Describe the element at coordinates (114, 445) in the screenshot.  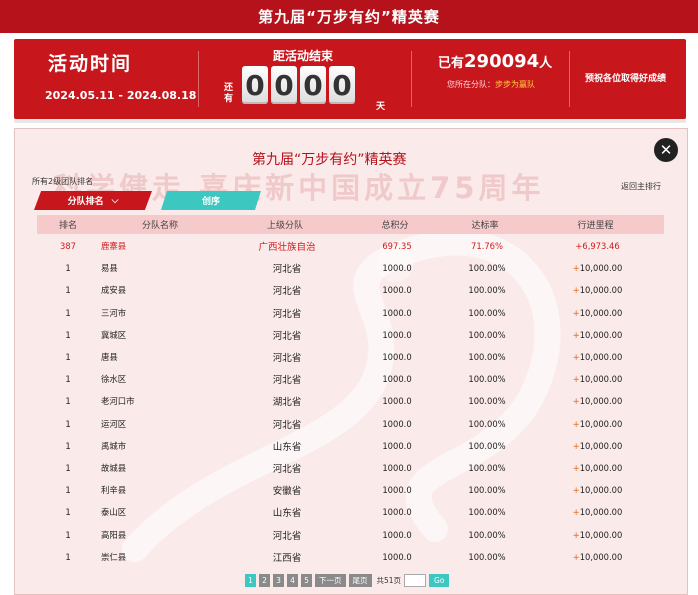
I see `team-name-cell: 禹城市` at that location.